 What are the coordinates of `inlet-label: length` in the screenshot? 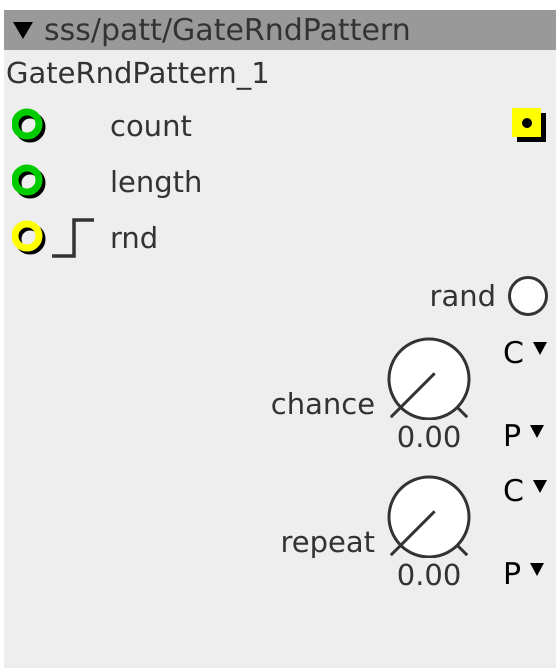 It's located at (156, 182).